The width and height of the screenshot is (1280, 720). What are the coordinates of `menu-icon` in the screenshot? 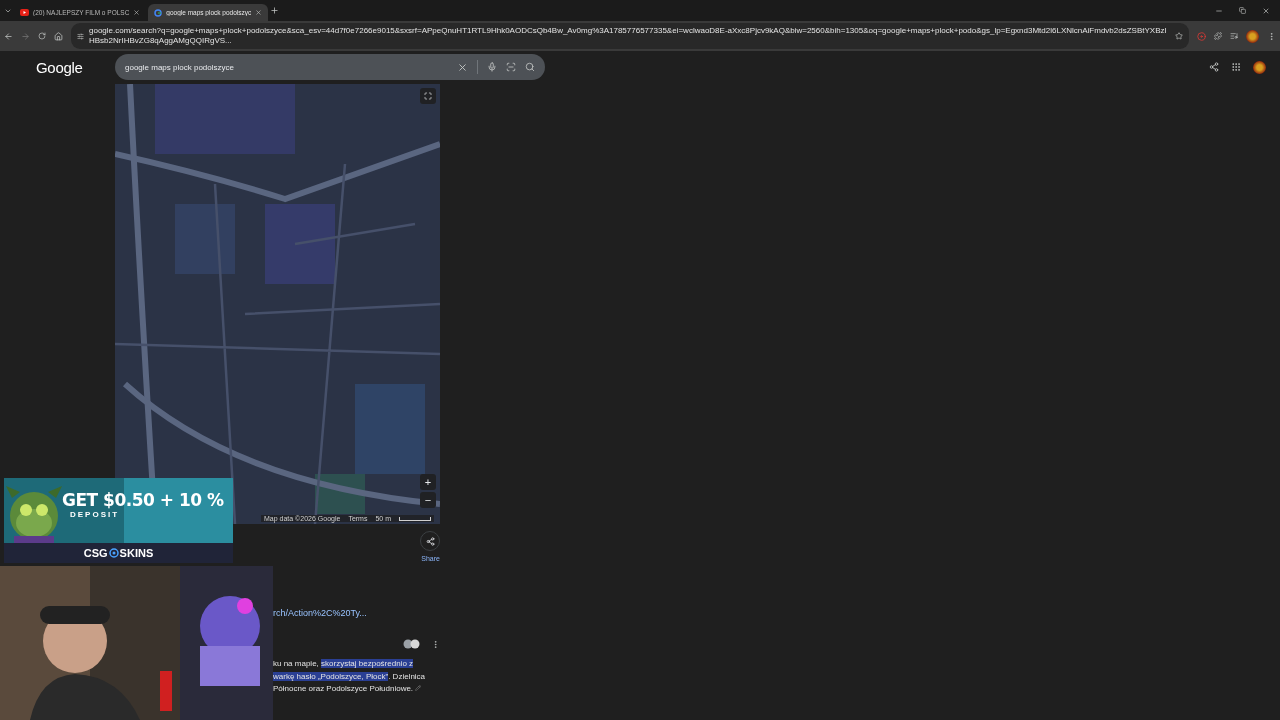 It's located at (1271, 36).